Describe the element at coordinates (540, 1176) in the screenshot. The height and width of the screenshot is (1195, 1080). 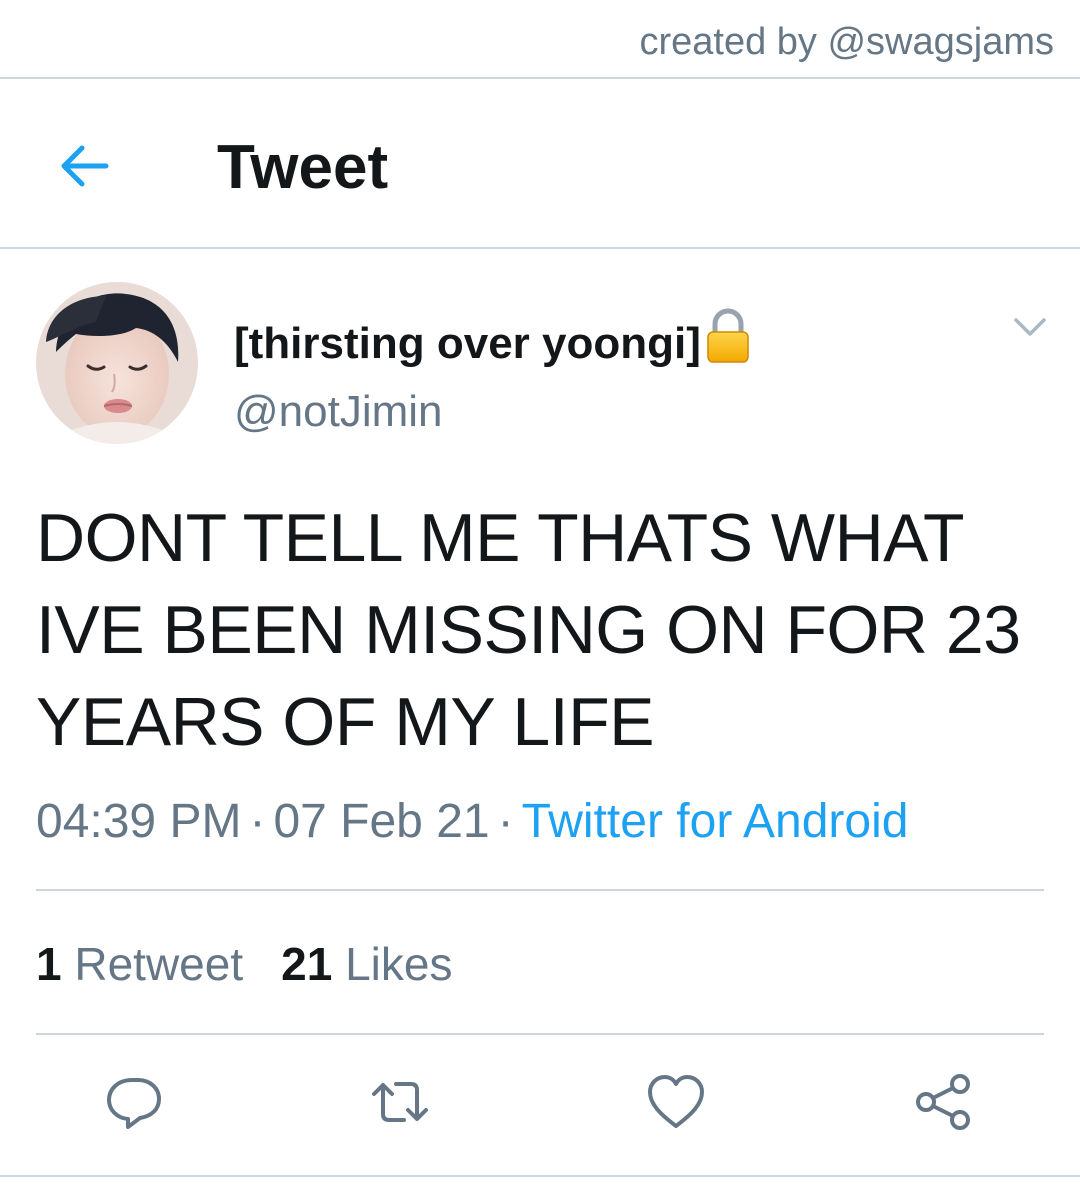
I see `bottom-divider` at that location.